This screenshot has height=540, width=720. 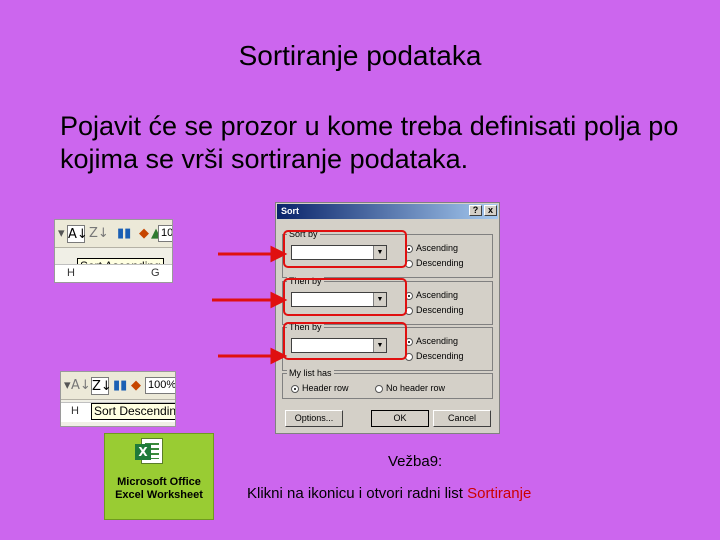 What do you see at coordinates (499, 493) in the screenshot?
I see `sheet-name-highlight: Sortiranje` at bounding box center [499, 493].